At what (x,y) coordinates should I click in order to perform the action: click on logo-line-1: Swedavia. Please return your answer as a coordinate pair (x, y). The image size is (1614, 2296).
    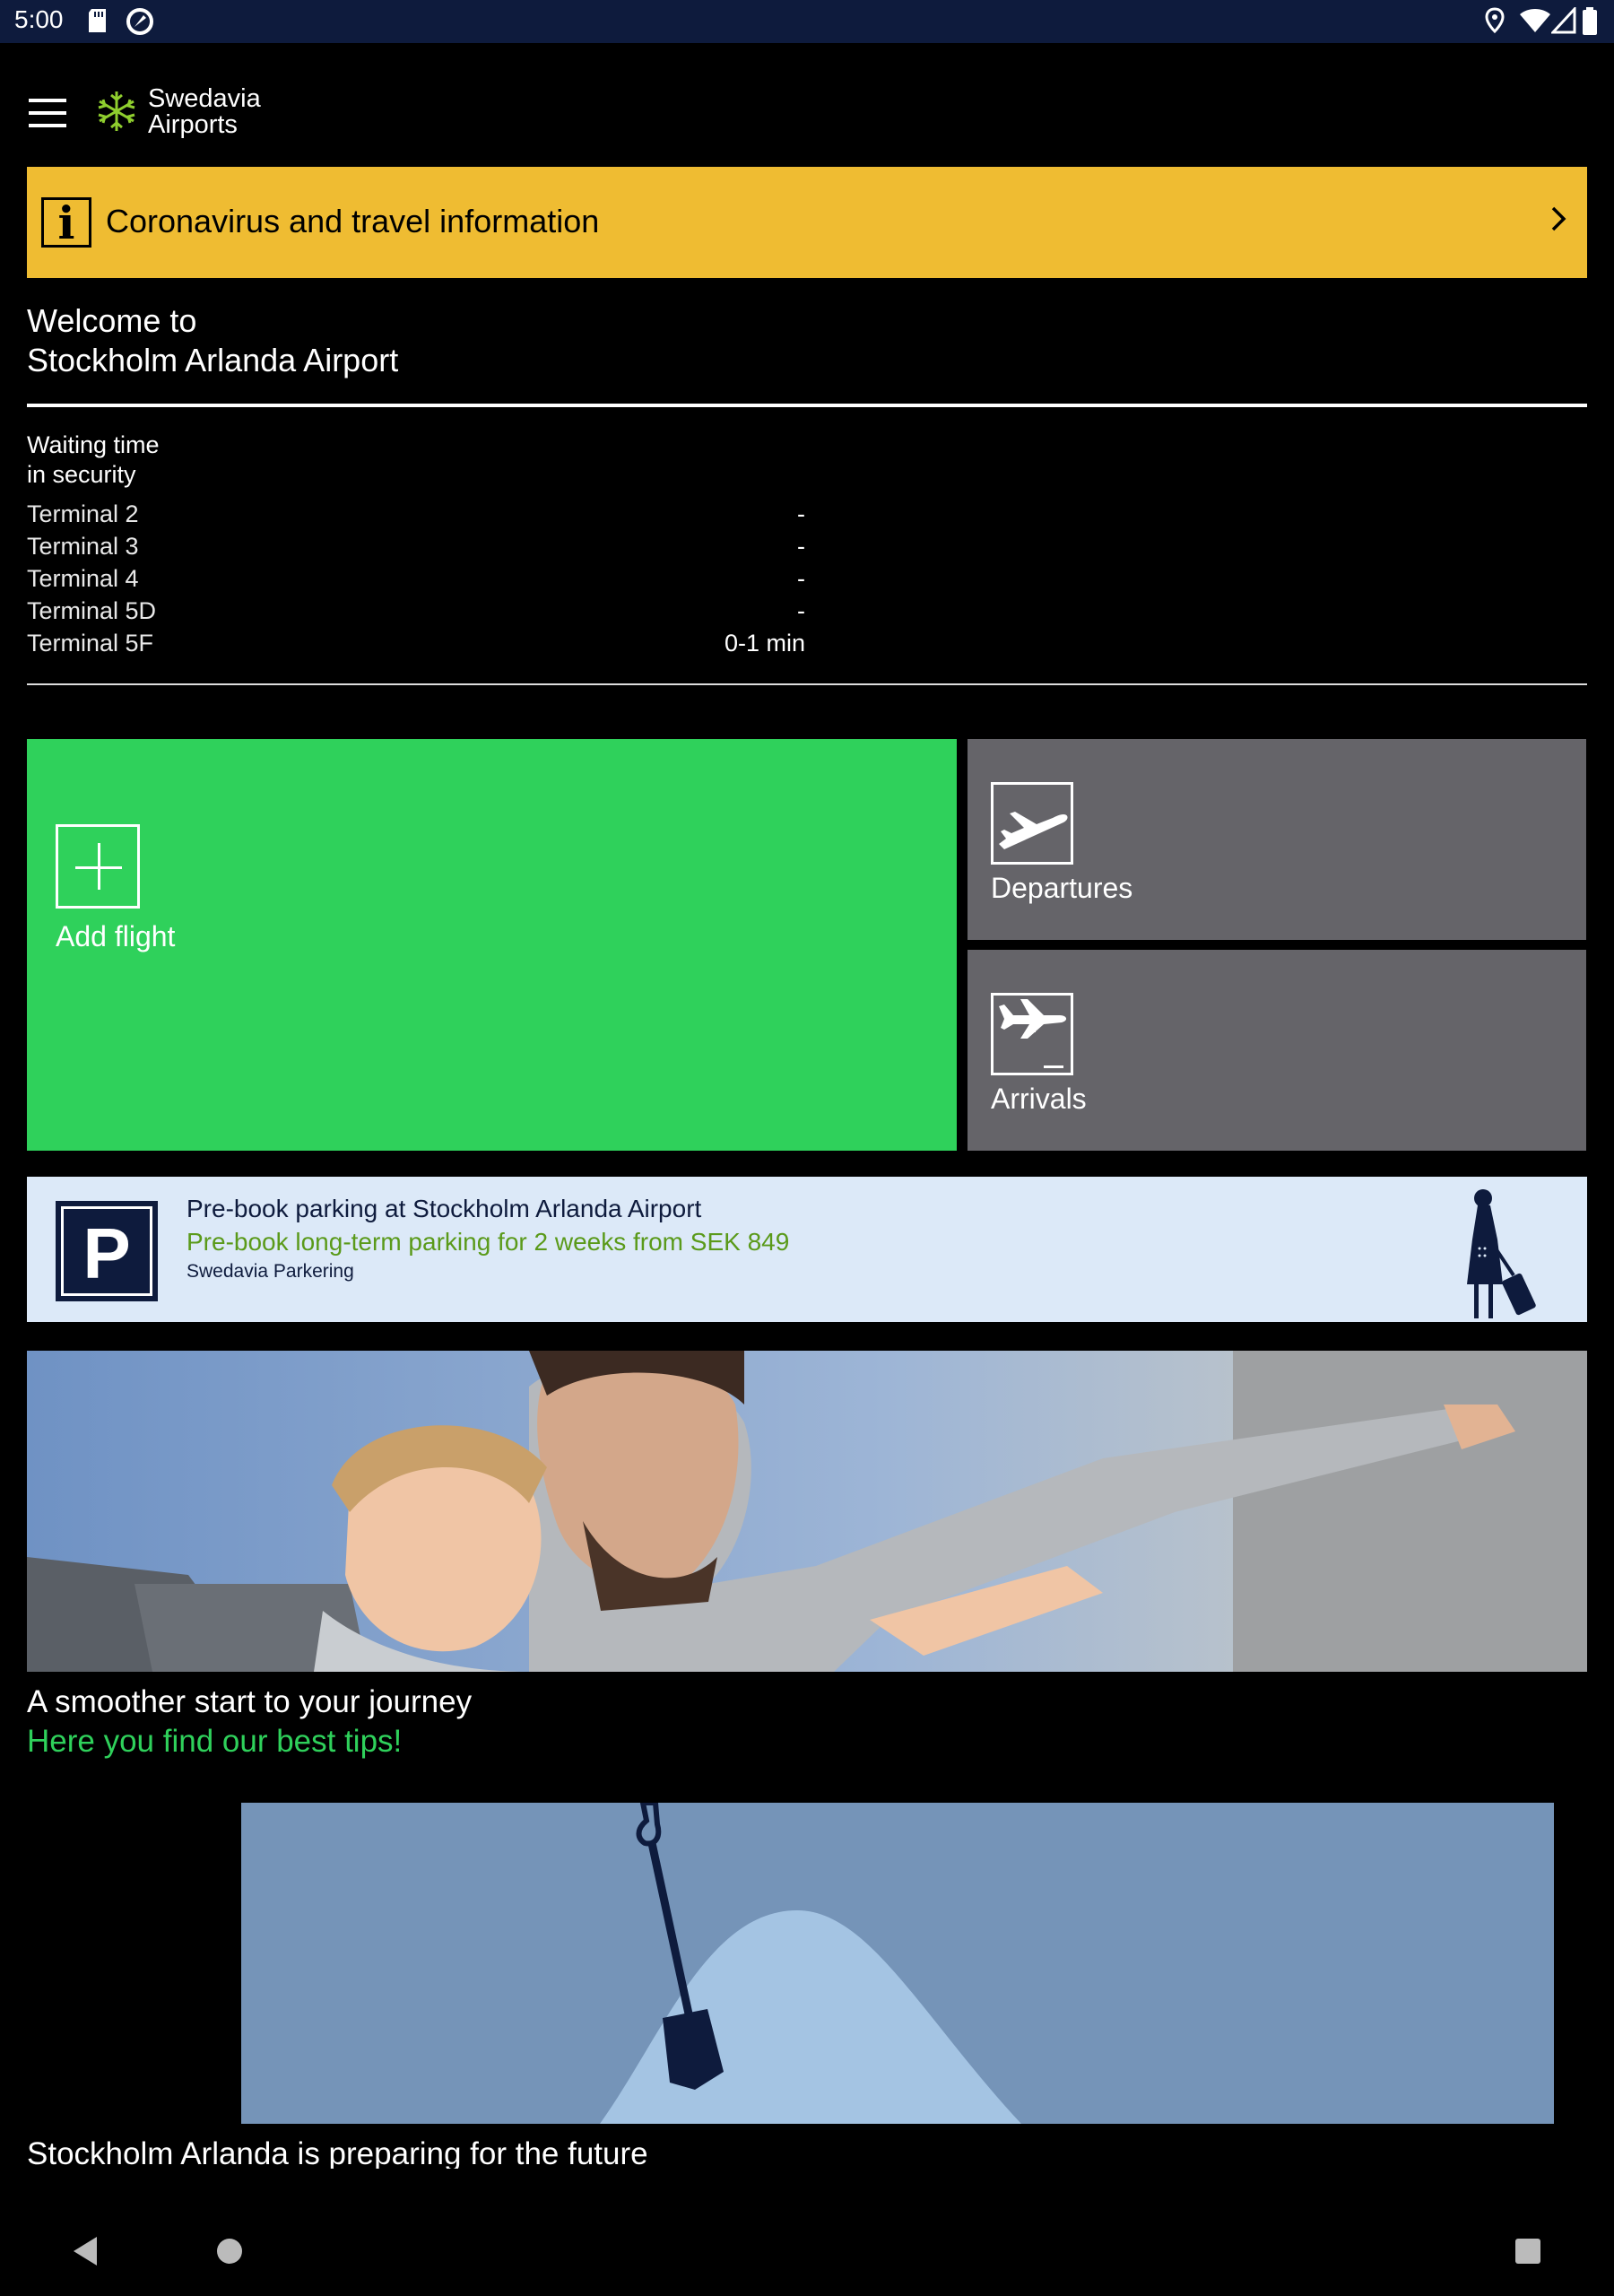
    Looking at the image, I should click on (204, 98).